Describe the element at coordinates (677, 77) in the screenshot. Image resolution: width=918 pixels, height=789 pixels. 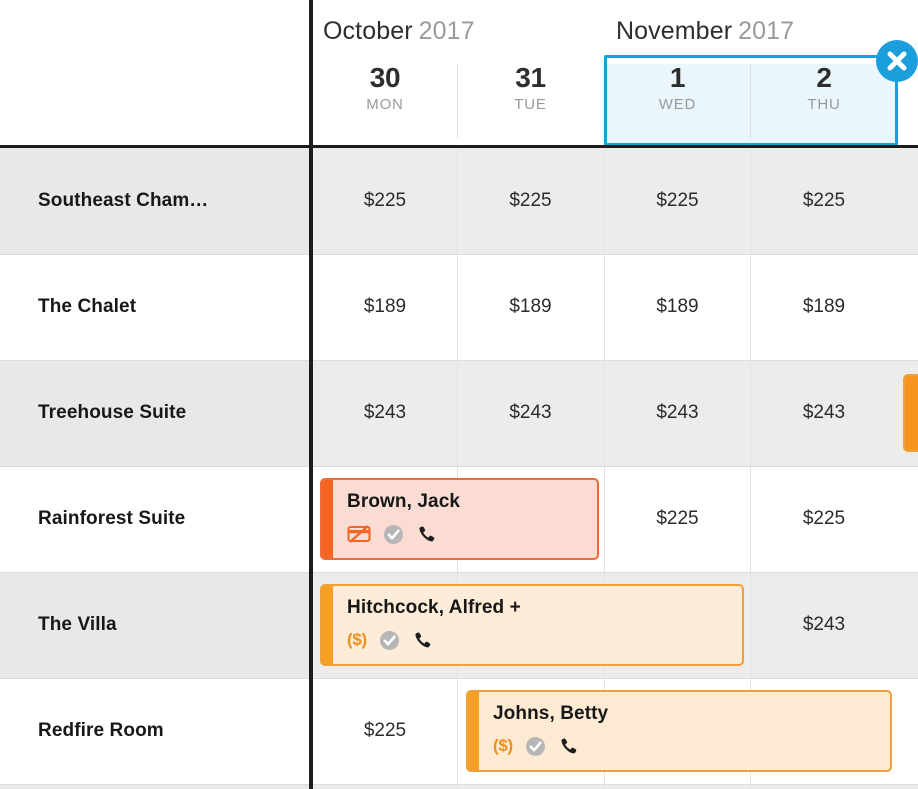
I see `day-number: 1` at that location.